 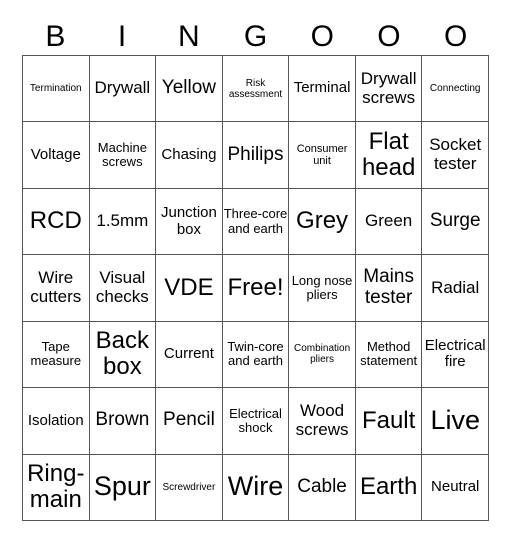 What do you see at coordinates (455, 89) in the screenshot?
I see `bingo-cell: Connecting` at bounding box center [455, 89].